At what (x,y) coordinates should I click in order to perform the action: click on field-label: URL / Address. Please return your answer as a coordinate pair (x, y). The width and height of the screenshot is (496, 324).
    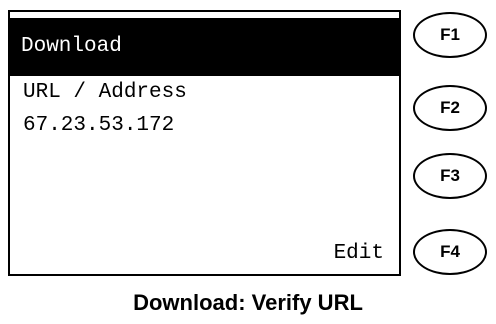
    Looking at the image, I should click on (105, 92).